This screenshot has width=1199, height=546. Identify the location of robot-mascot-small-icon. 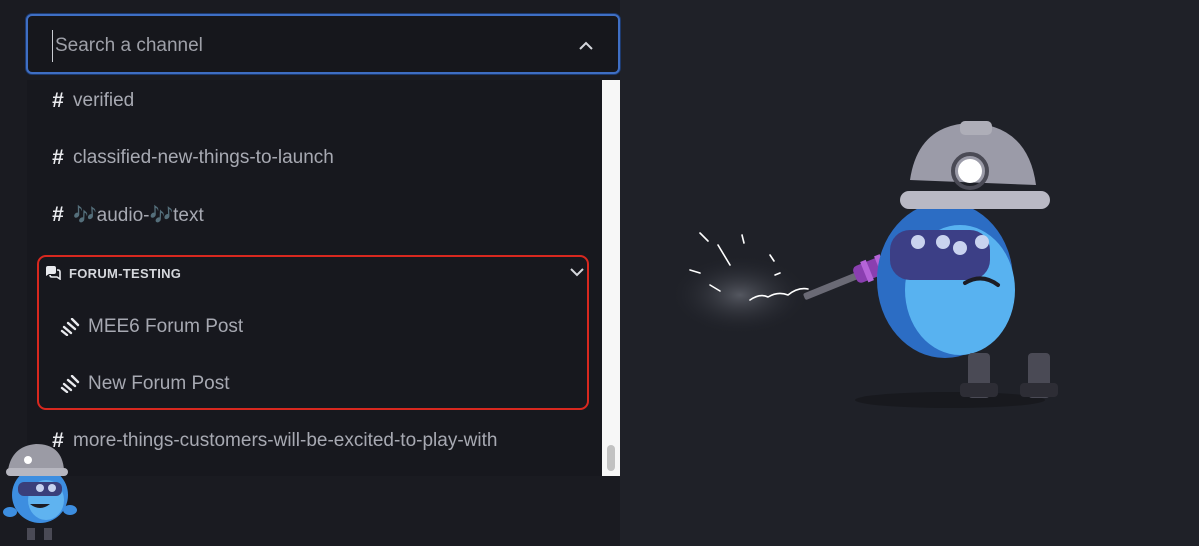
(40, 492).